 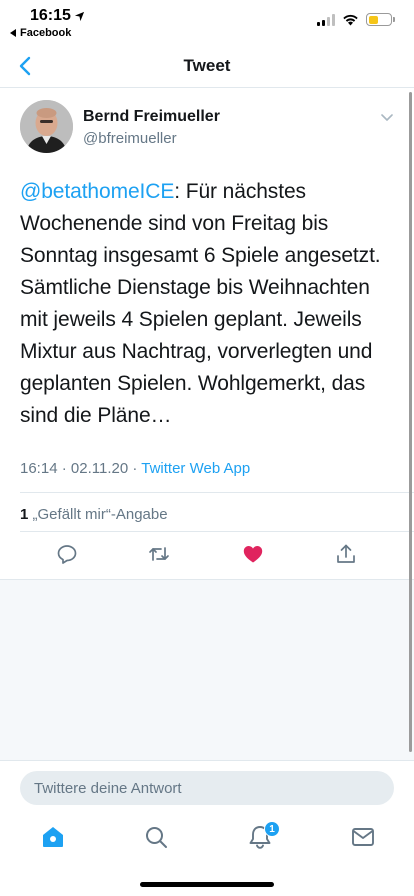 I want to click on avatar-image, so click(x=46, y=126).